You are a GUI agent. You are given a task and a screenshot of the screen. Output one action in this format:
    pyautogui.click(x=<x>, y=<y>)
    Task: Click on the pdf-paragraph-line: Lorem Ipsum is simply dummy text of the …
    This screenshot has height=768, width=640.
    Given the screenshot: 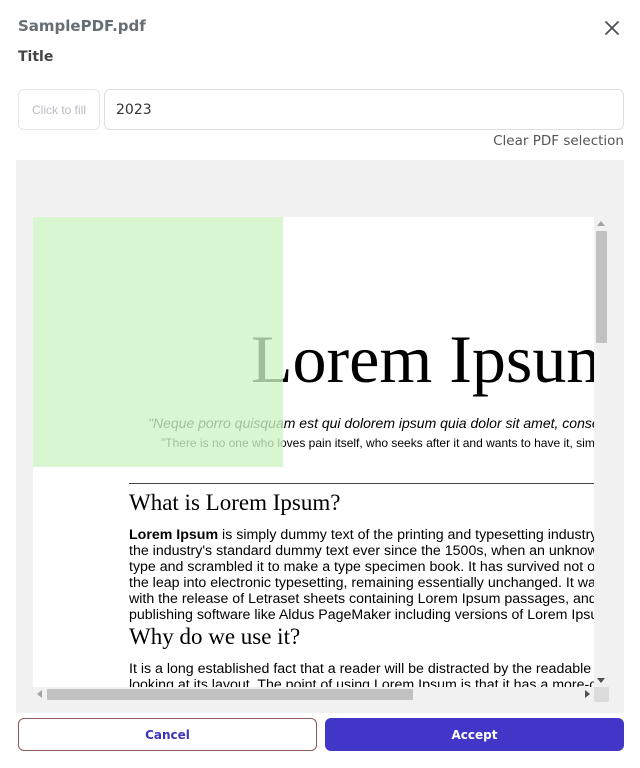 What is the action you would take?
    pyautogui.click(x=361, y=535)
    